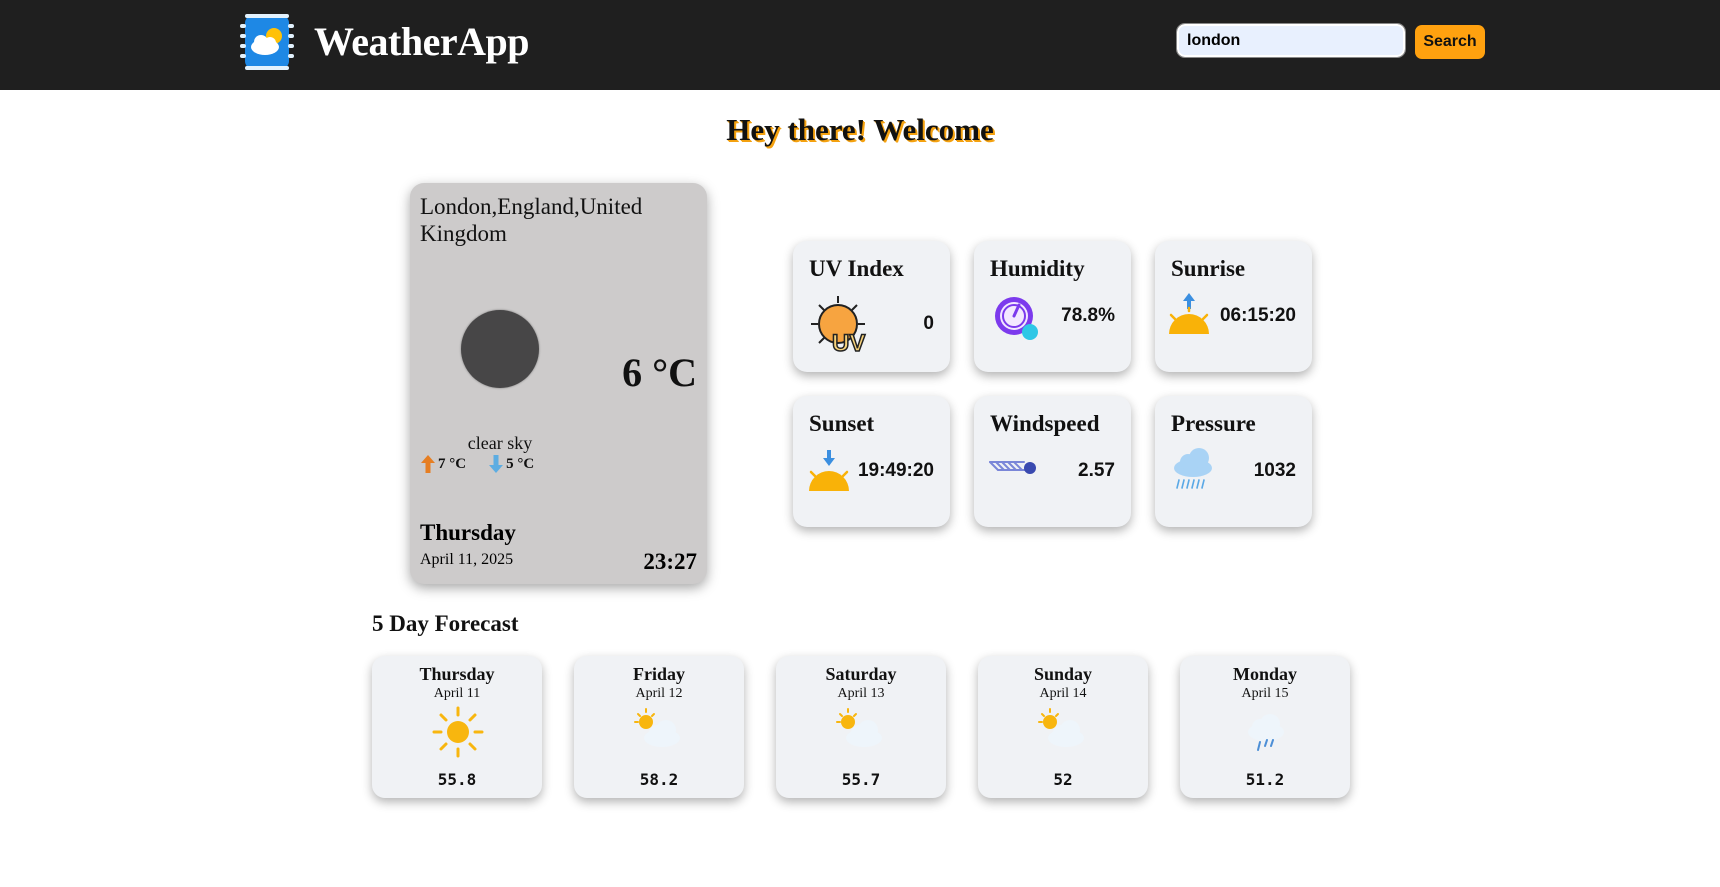 This screenshot has height=887, width=1720. Describe the element at coordinates (928, 323) in the screenshot. I see `uv-index-value: 0` at that location.